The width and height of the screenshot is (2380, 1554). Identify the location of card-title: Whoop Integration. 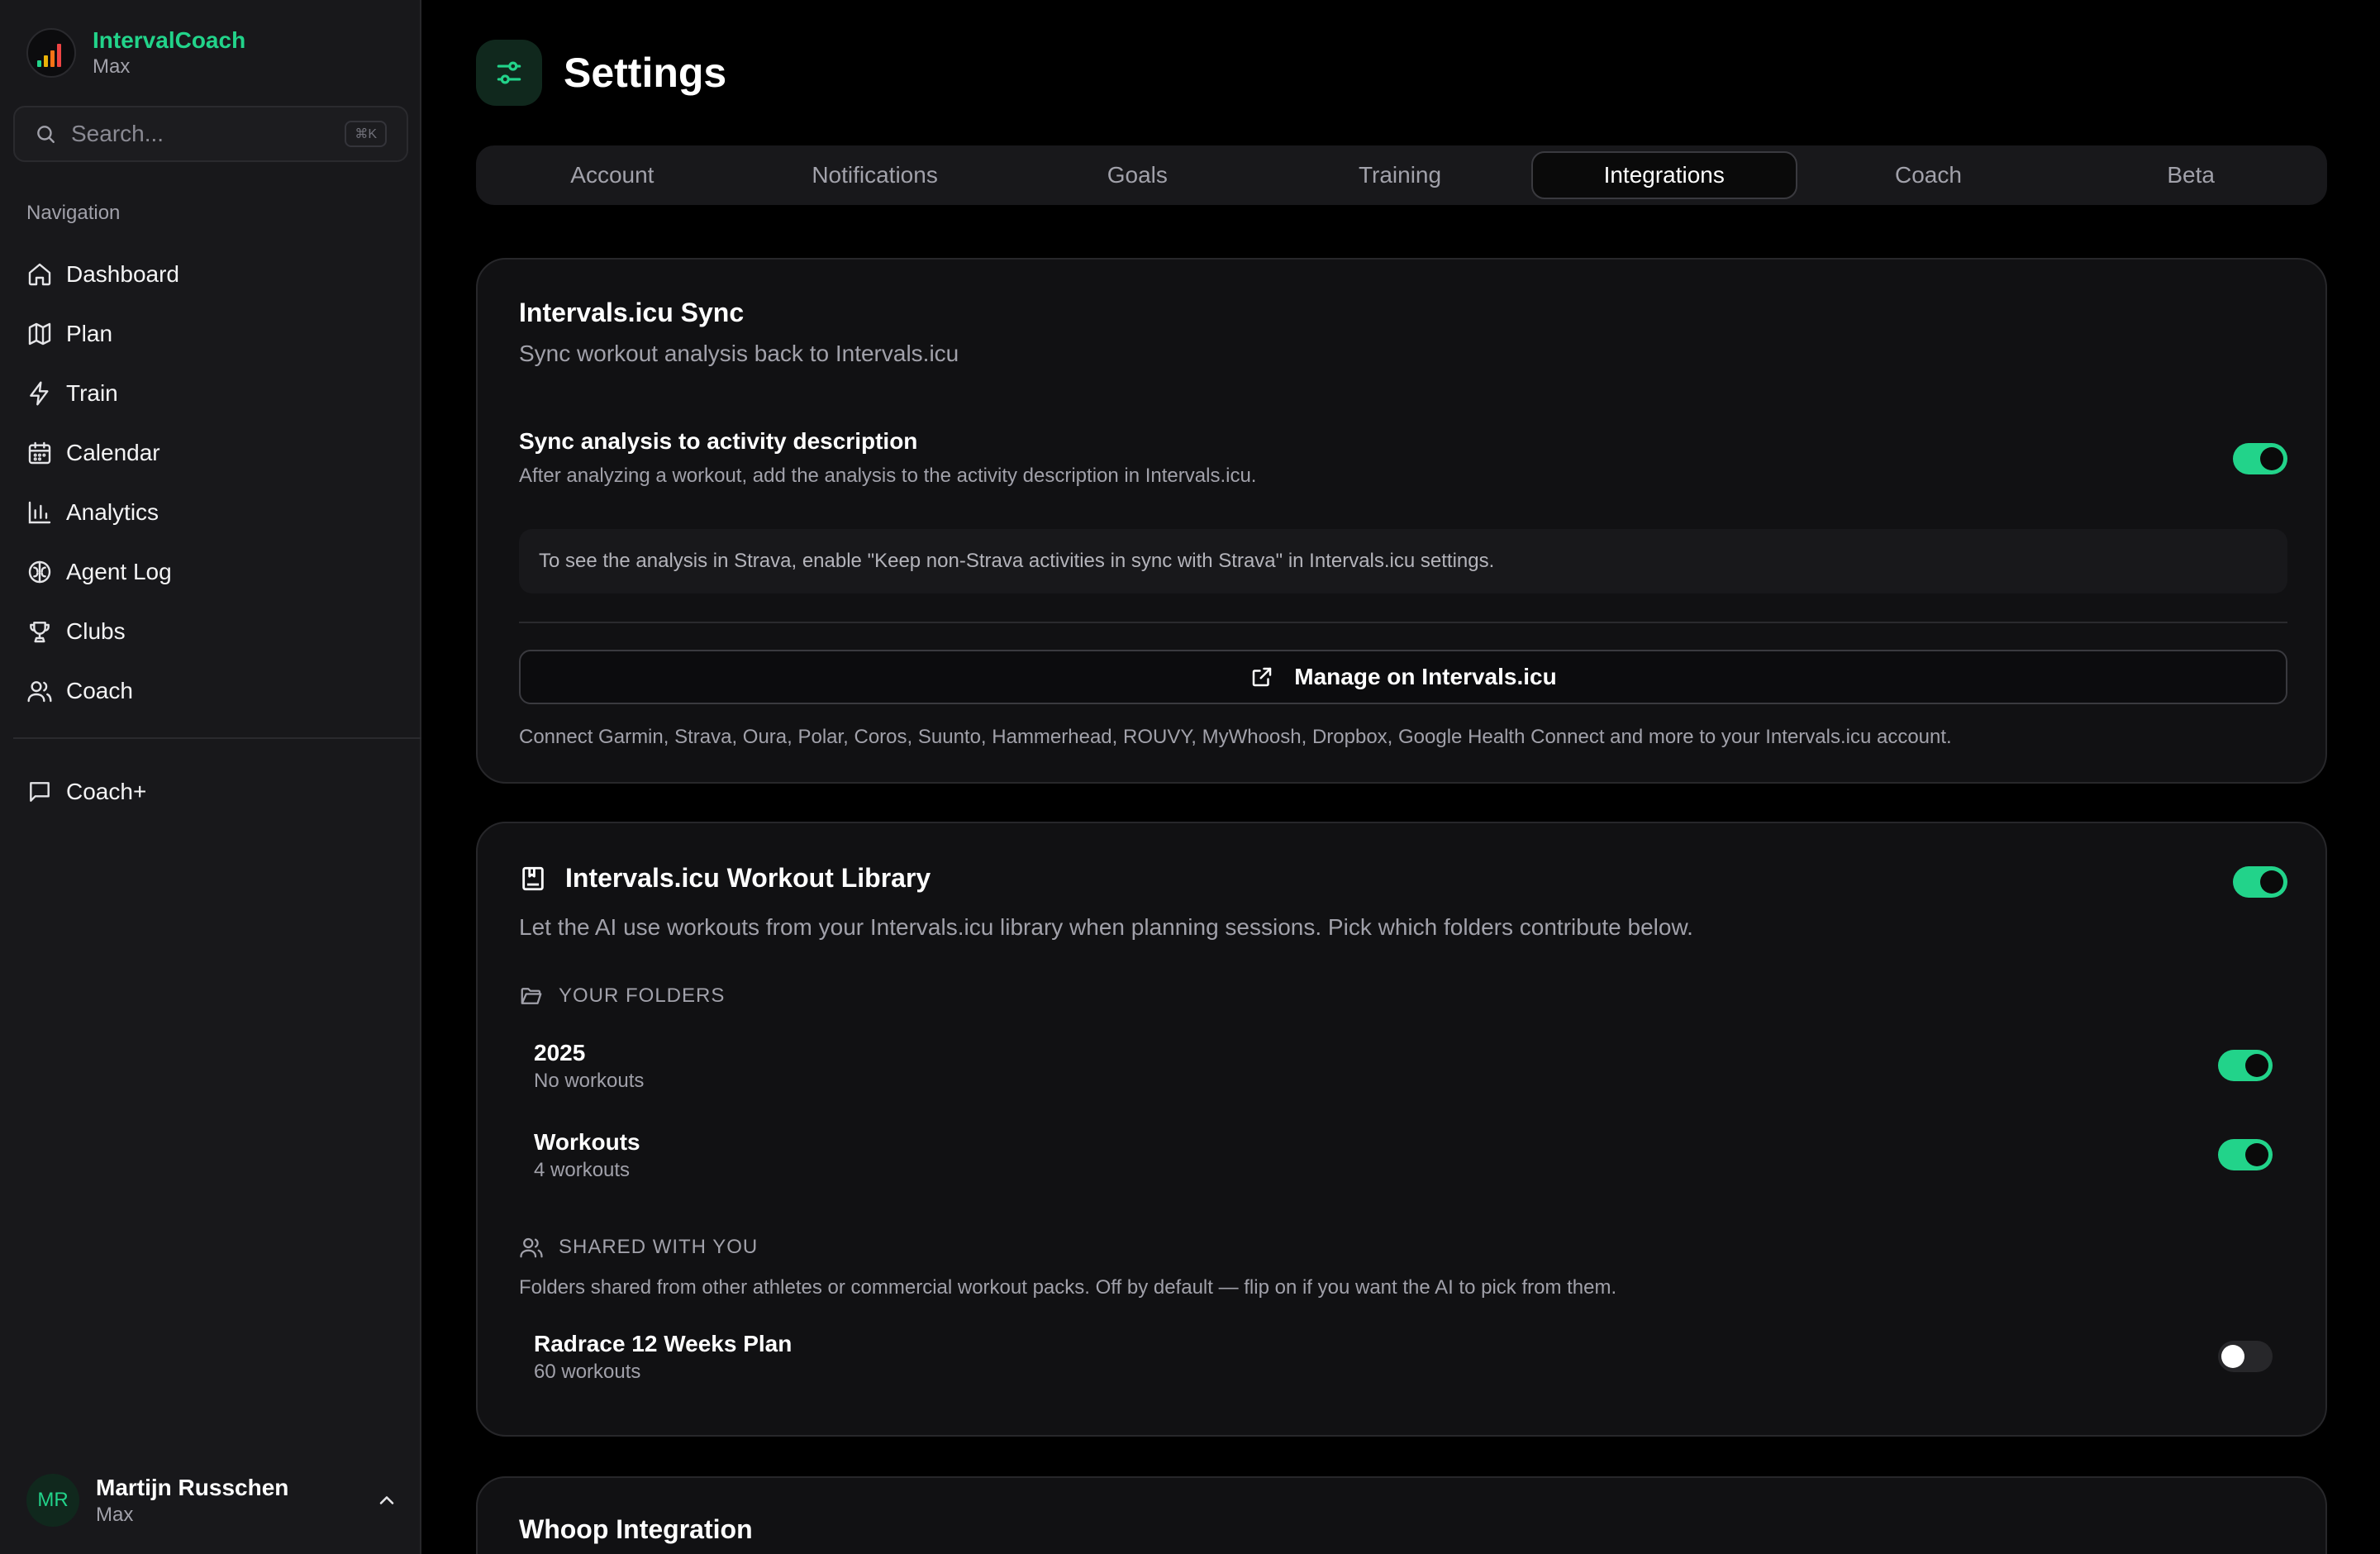
(636, 1529).